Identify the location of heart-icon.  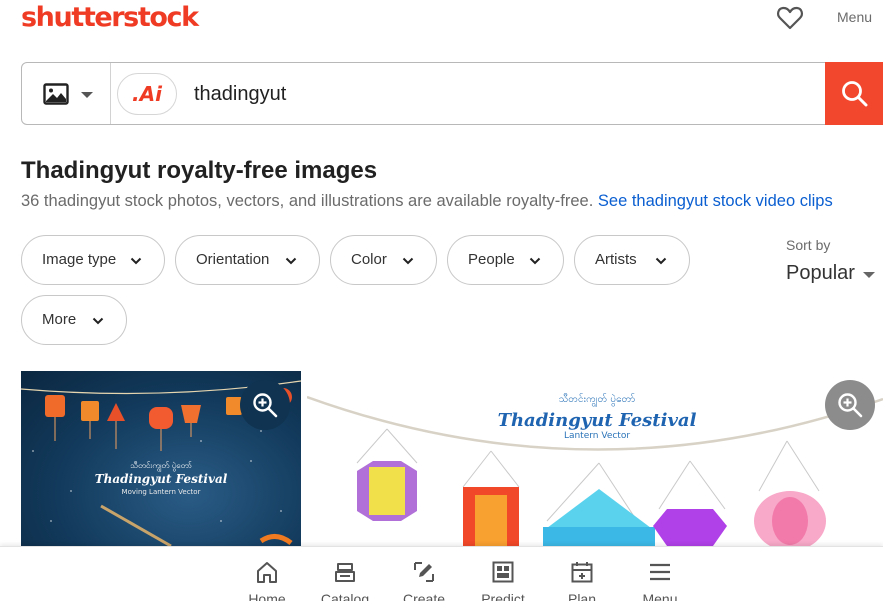
(790, 18).